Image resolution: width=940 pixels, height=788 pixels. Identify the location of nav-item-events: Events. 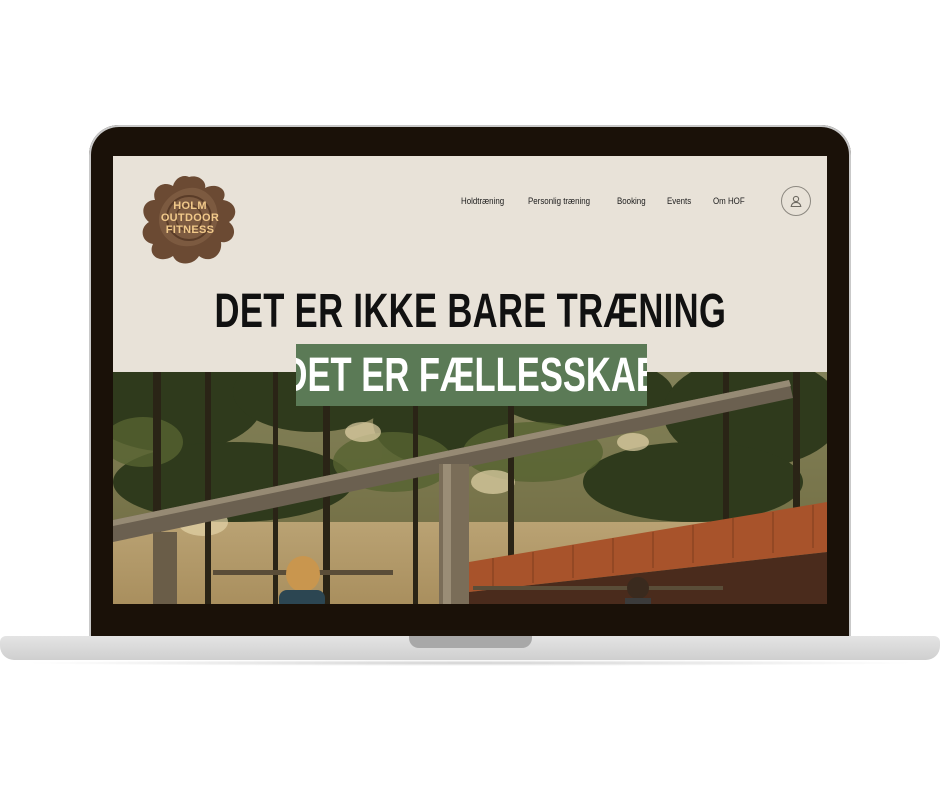
(679, 201).